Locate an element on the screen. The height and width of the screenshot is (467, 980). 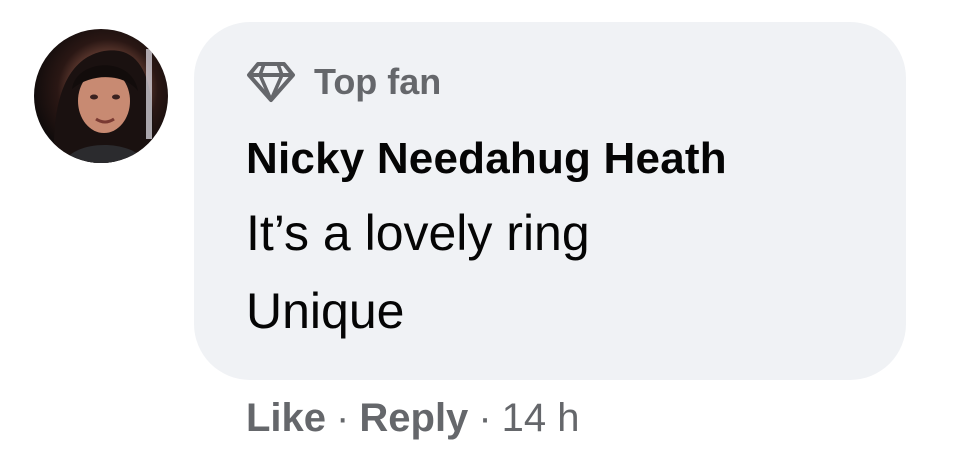
author-name: Nicky Needahug Heath is located at coordinates (486, 159).